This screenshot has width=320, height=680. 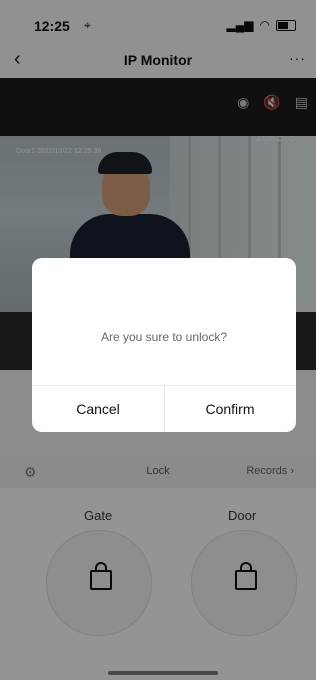 What do you see at coordinates (164, 337) in the screenshot?
I see `dialog-message: Are you sure to unlock?` at bounding box center [164, 337].